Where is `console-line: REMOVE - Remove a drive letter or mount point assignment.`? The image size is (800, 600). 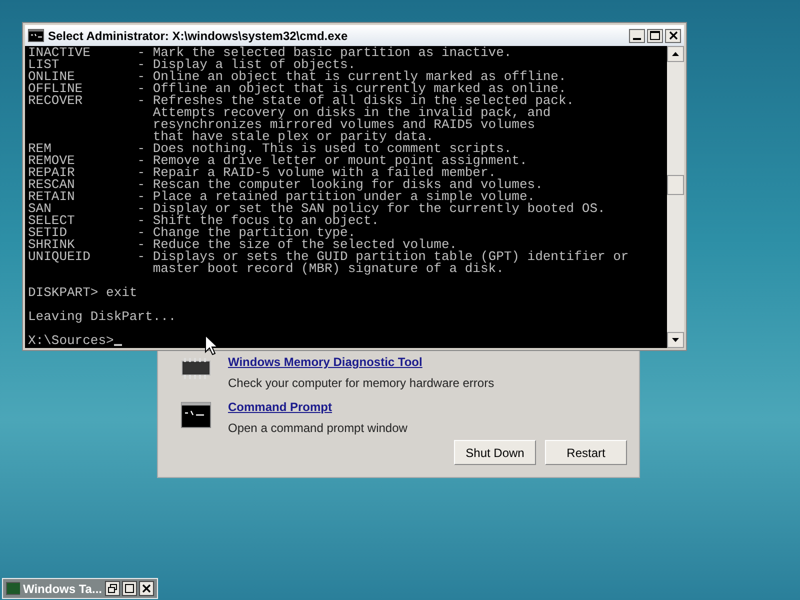
console-line: REMOVE - Remove a drive letter or mount point assignment. is located at coordinates (278, 161).